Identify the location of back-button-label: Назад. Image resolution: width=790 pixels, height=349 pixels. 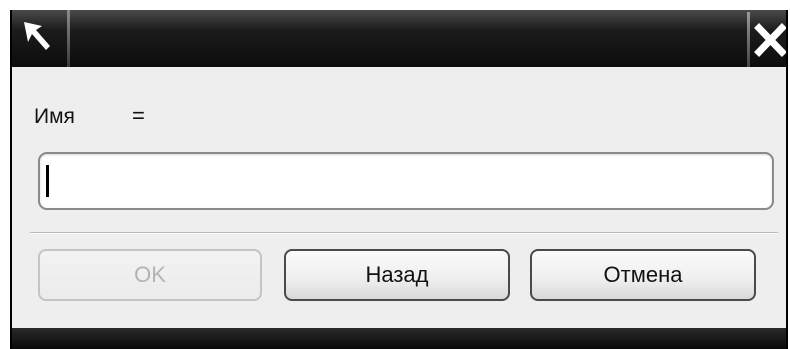
(397, 274).